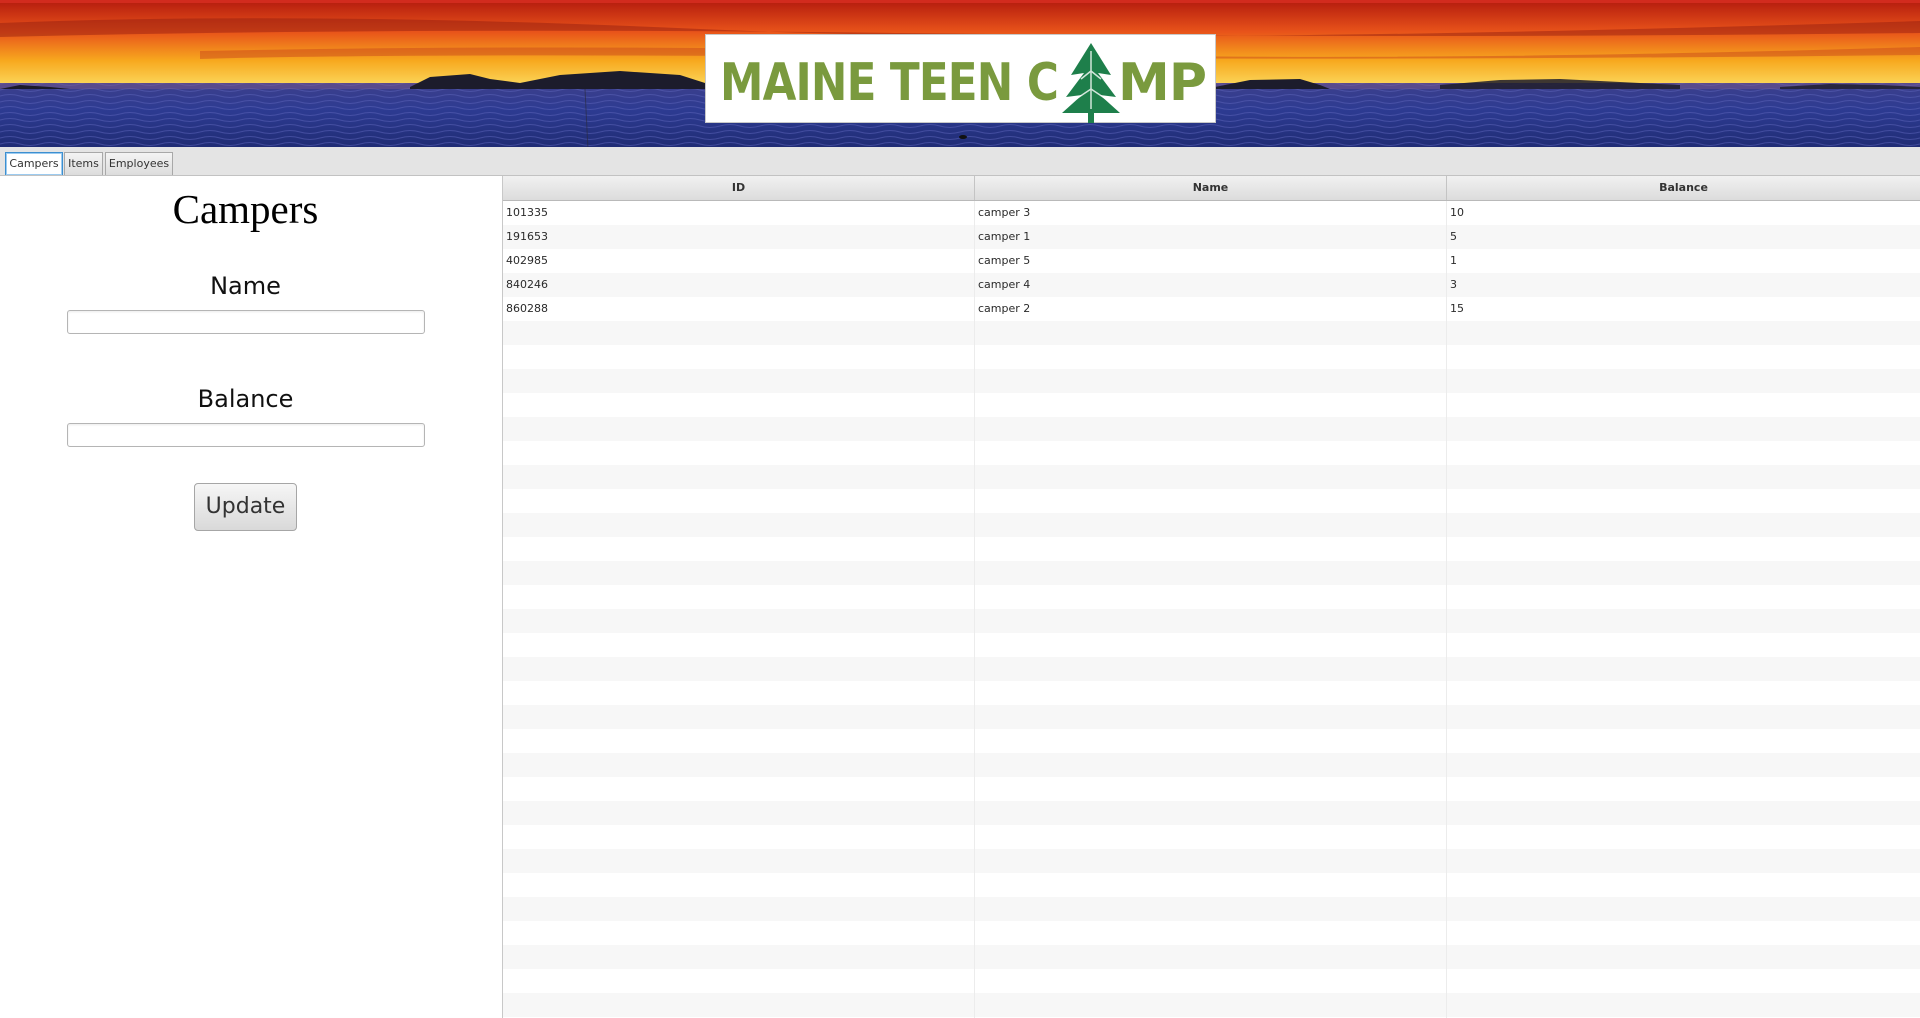  I want to click on tab-employees: Employees, so click(139, 163).